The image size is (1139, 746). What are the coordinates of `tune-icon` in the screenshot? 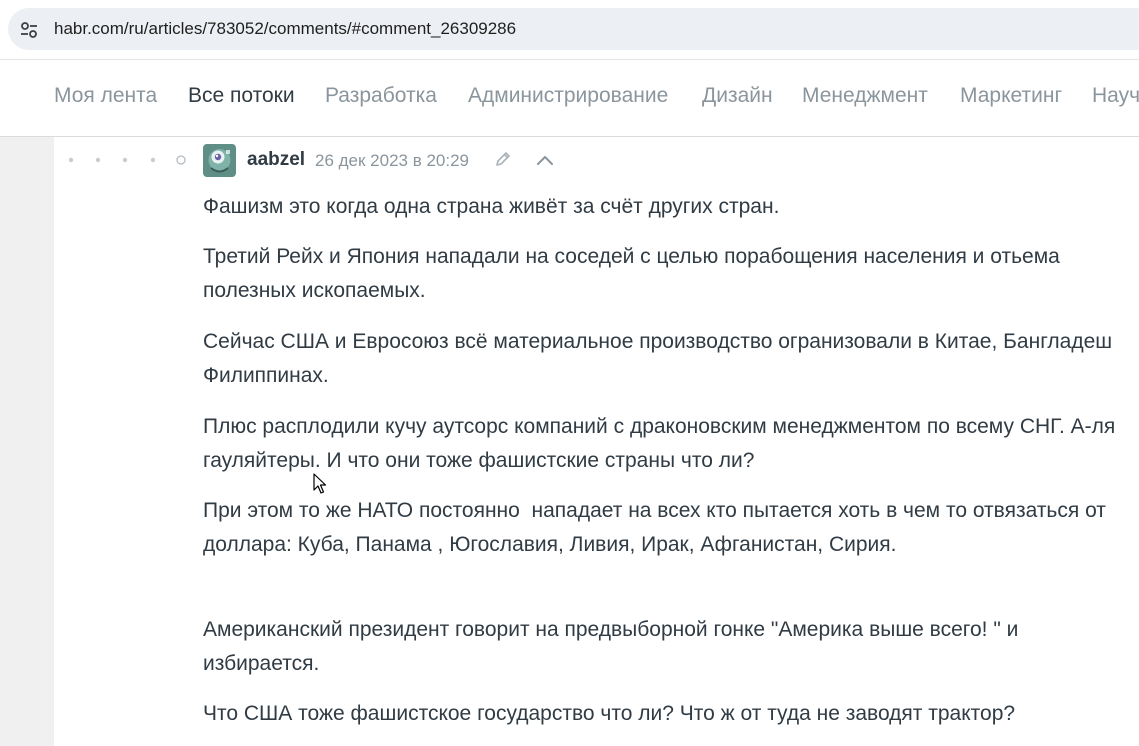 It's located at (29, 30).